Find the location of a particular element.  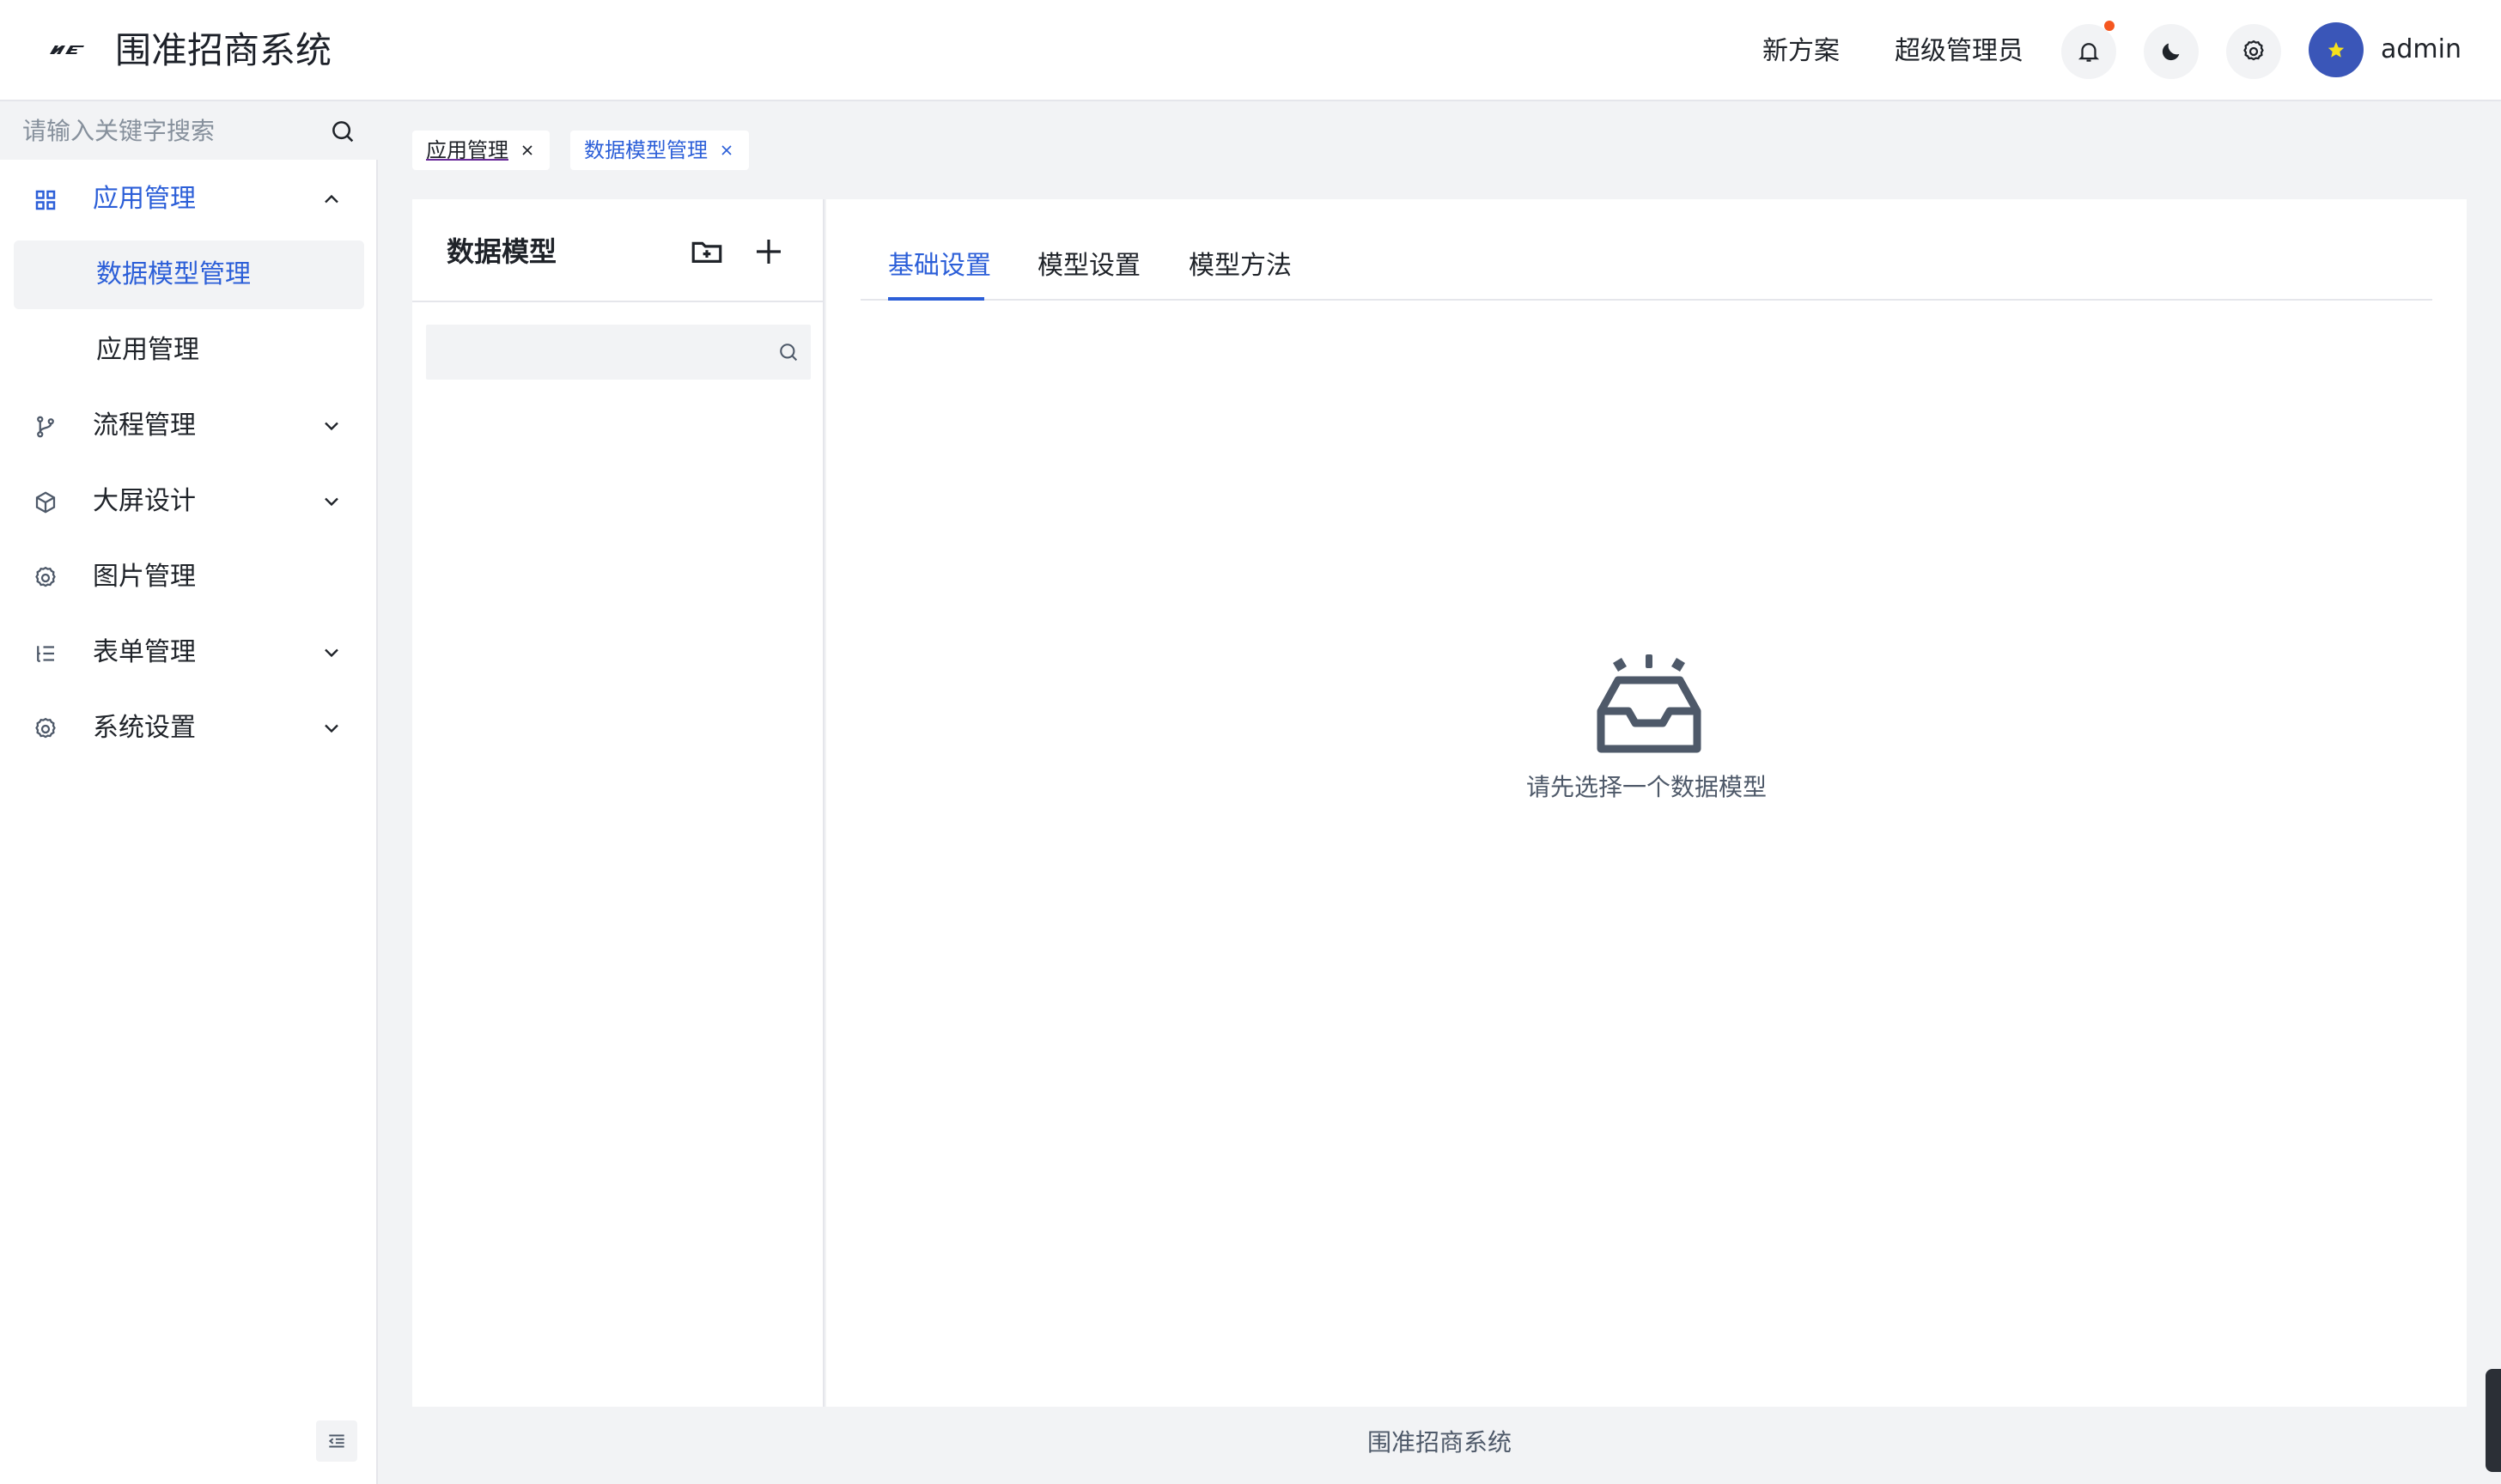

notification-dot is located at coordinates (2109, 26).